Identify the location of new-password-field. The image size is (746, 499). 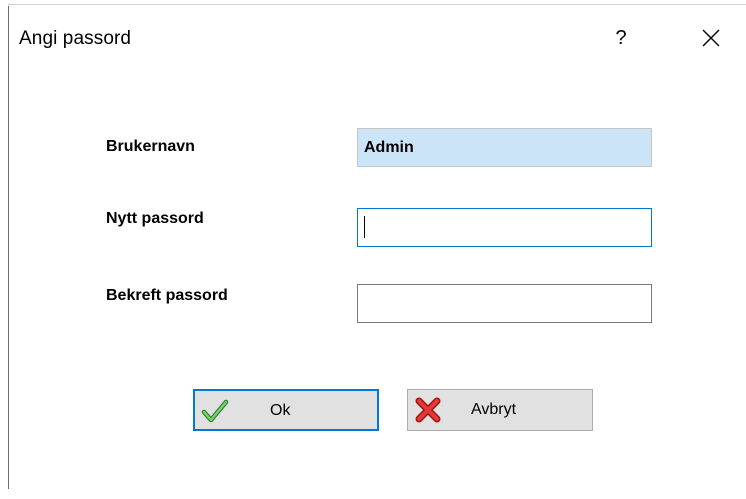
(504, 227).